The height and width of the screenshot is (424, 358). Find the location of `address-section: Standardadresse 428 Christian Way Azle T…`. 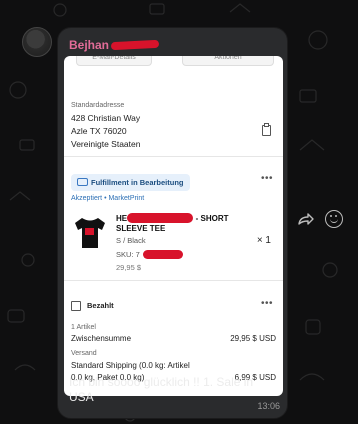

address-section: Standardadresse 428 Christian Way Azle T… is located at coordinates (173, 110).